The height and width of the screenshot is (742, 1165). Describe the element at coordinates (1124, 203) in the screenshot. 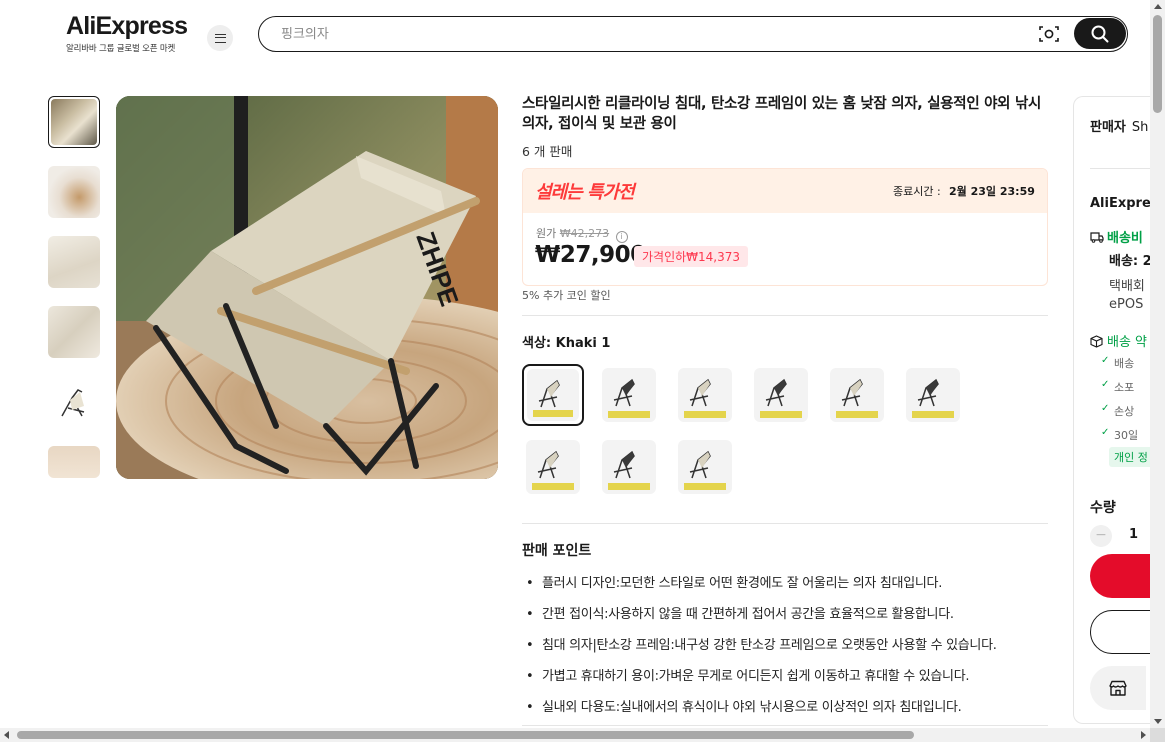

I see `aliexpress-label: AliExpres` at that location.